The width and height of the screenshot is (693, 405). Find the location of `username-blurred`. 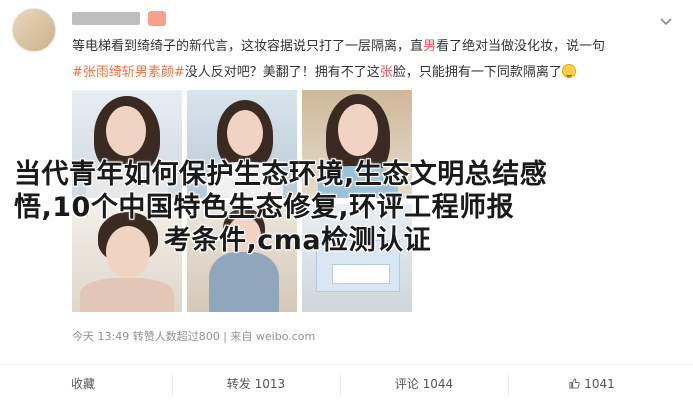

username-blurred is located at coordinates (106, 18).